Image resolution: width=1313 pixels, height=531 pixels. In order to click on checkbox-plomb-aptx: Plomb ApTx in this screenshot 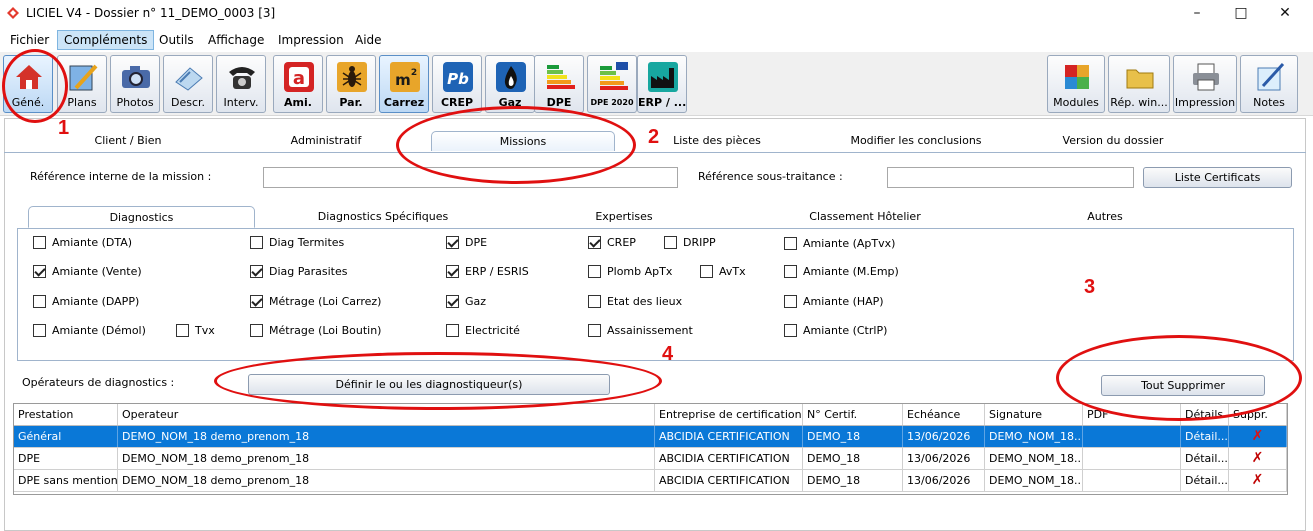, I will do `click(630, 271)`.